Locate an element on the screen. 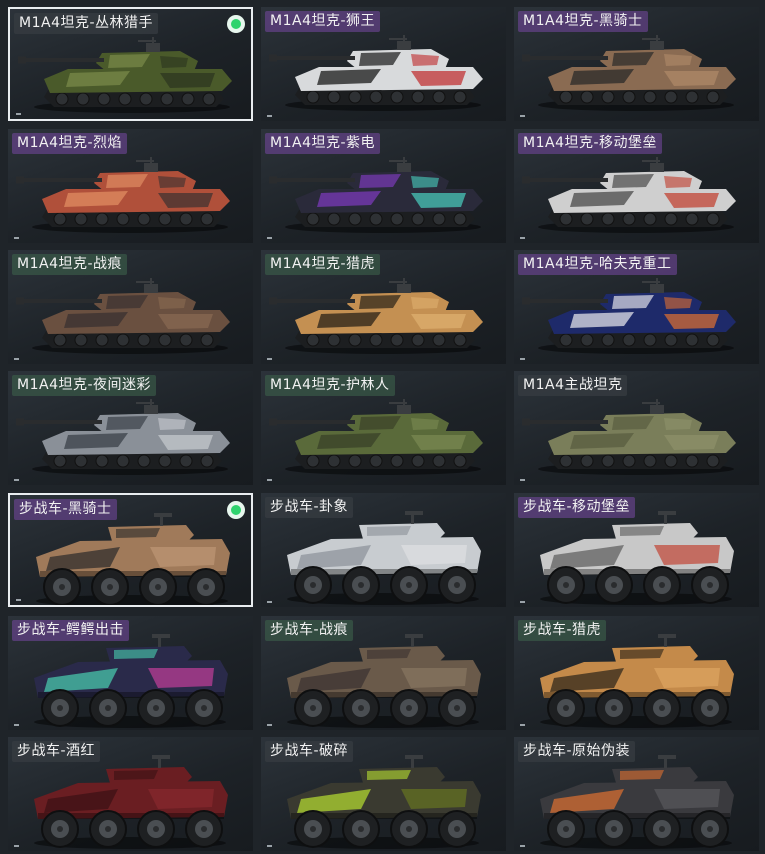 The width and height of the screenshot is (765, 854). skin-name-label: M1A4坦克-夜间迷彩 is located at coordinates (84, 385).